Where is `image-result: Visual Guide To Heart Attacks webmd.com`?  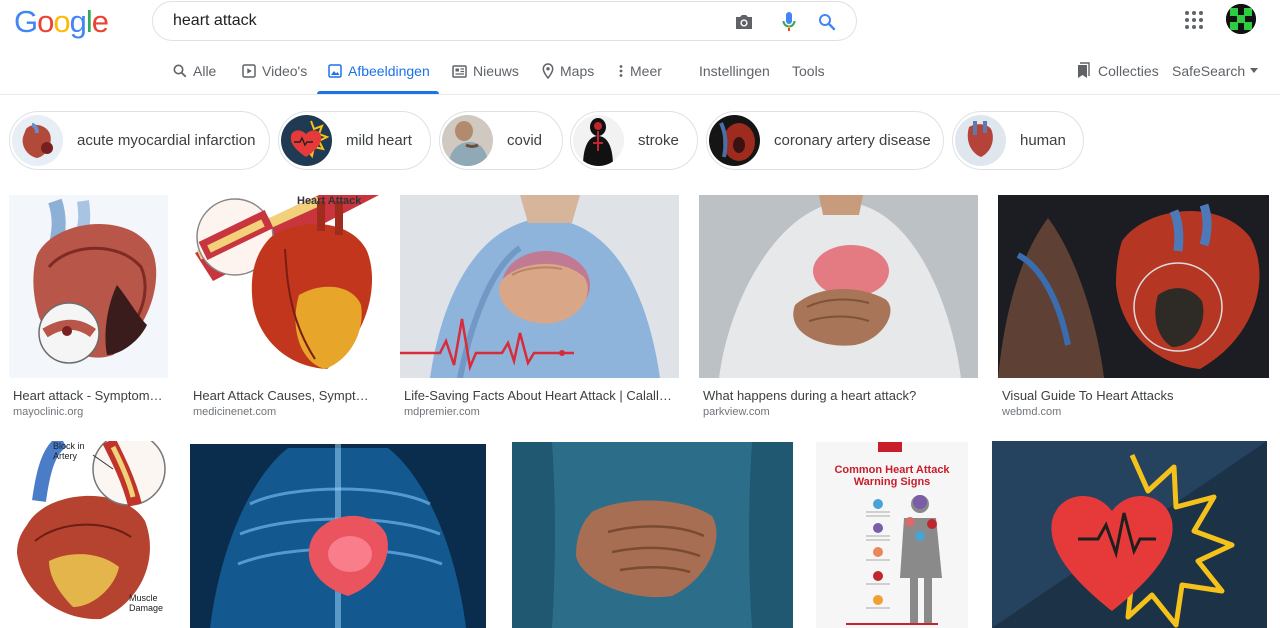 image-result: Visual Guide To Heart Attacks webmd.com is located at coordinates (1134, 307).